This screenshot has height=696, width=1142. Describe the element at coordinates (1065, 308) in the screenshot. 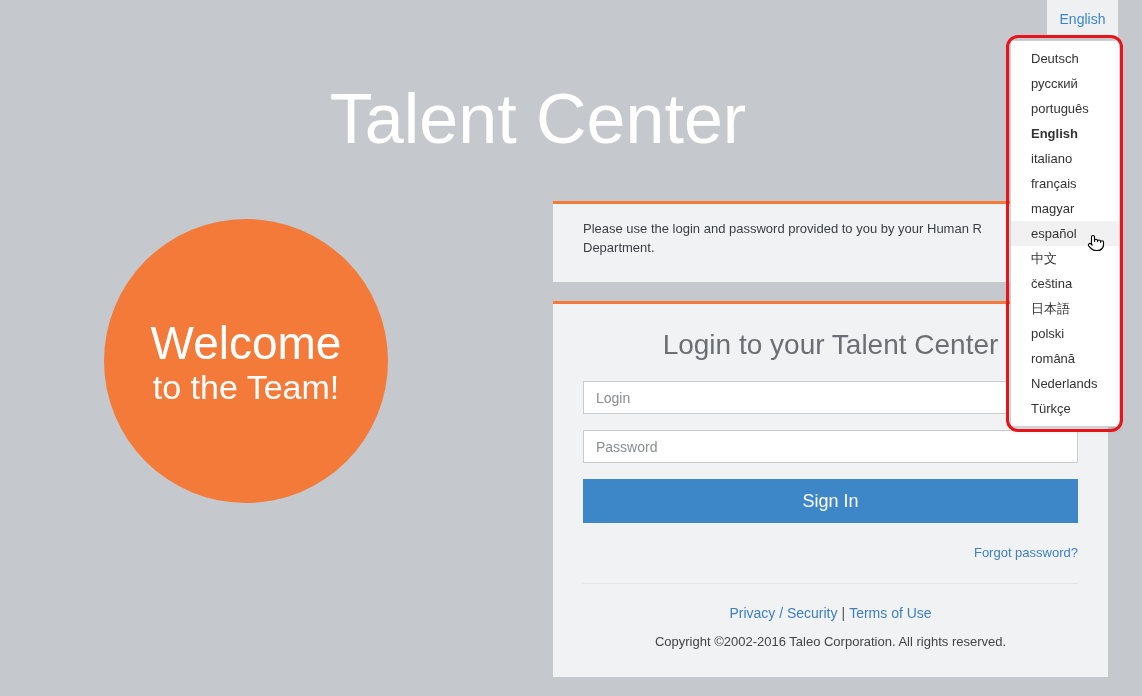

I see `language-option: 日本語` at that location.